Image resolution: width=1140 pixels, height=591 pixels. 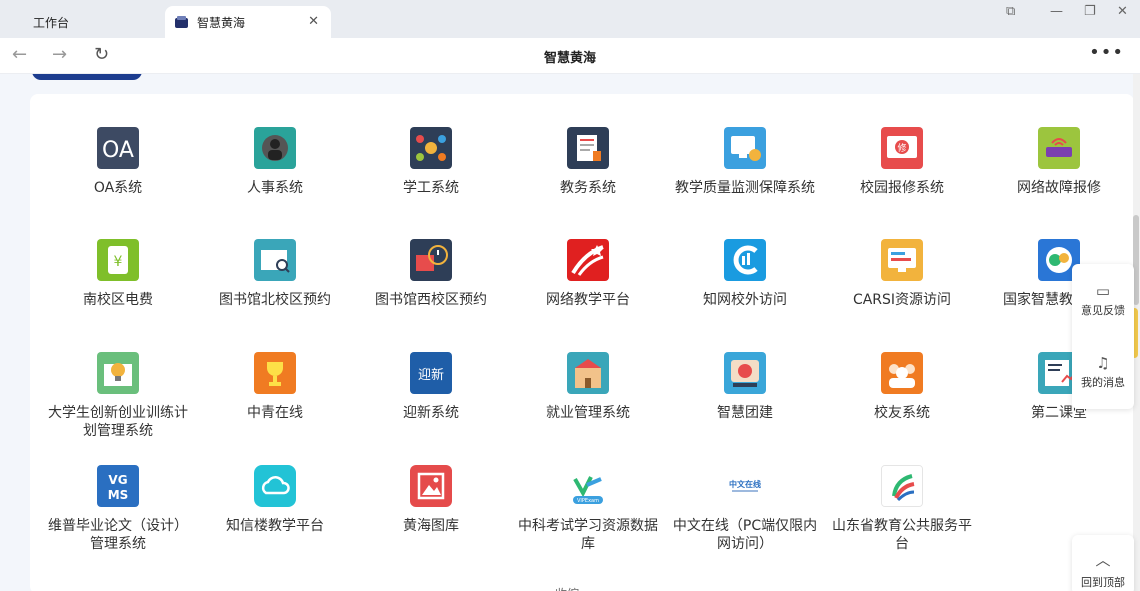 I want to click on app-label: 图书馆北校区预约, so click(x=275, y=300).